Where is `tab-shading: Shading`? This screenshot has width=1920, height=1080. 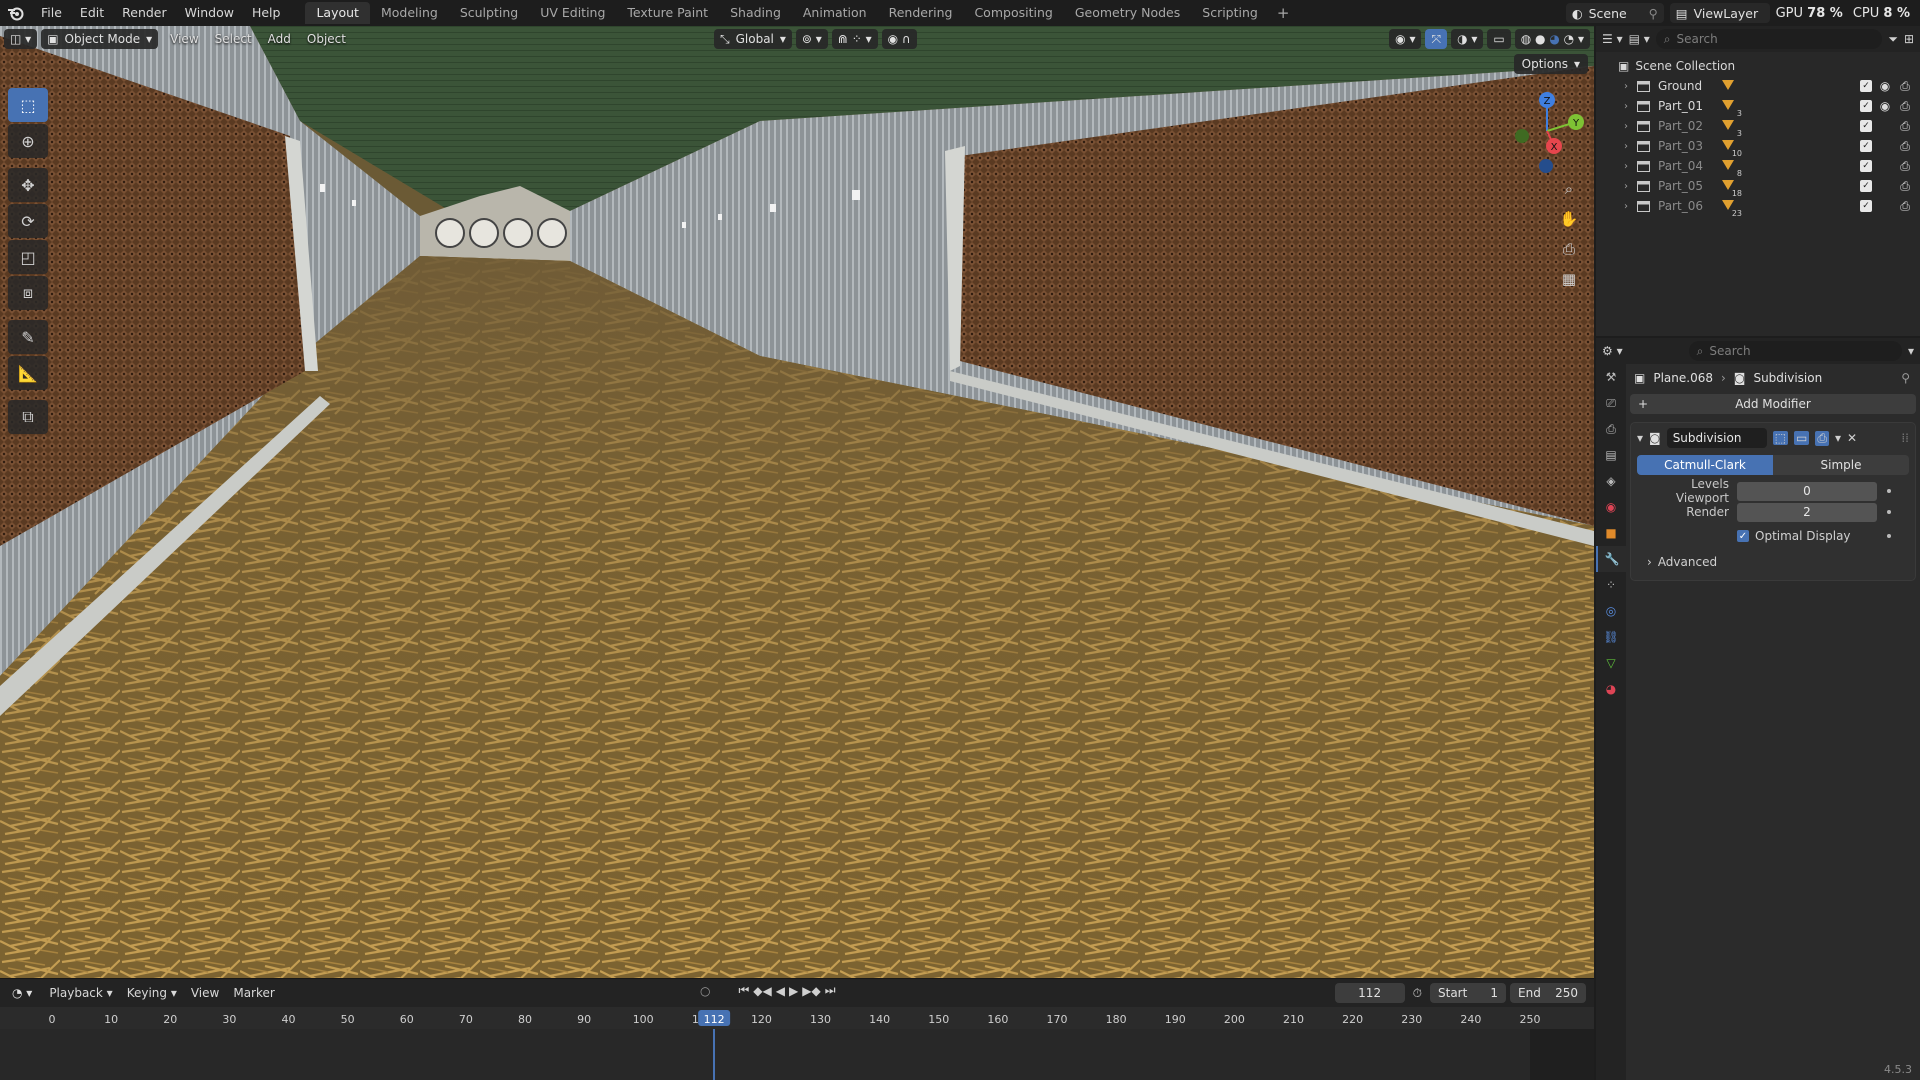 tab-shading: Shading is located at coordinates (755, 13).